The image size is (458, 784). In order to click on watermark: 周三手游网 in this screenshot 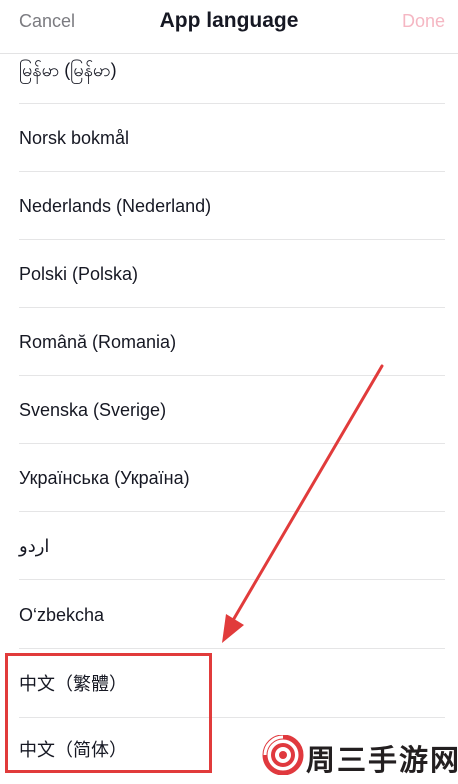, I will do `click(360, 756)`.